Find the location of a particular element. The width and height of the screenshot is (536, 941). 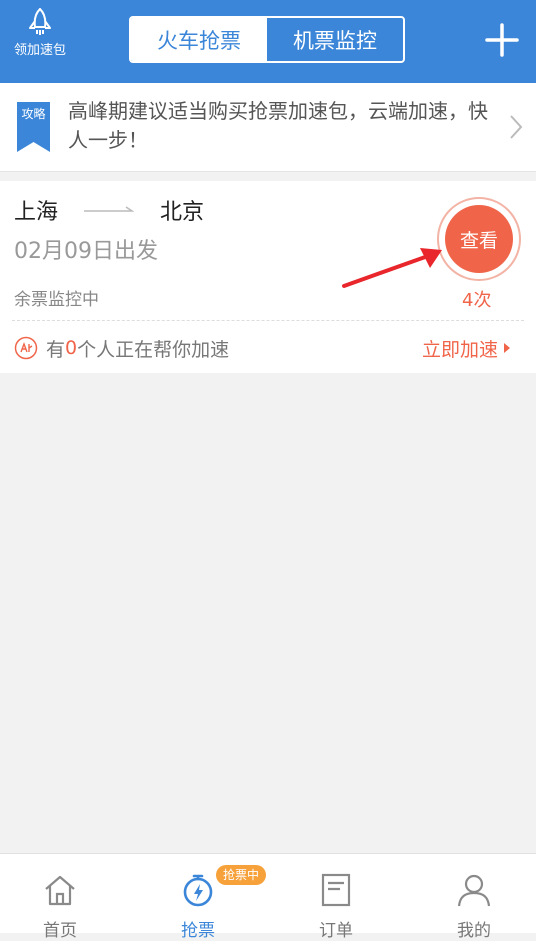

chevron-right-icon is located at coordinates (516, 127).